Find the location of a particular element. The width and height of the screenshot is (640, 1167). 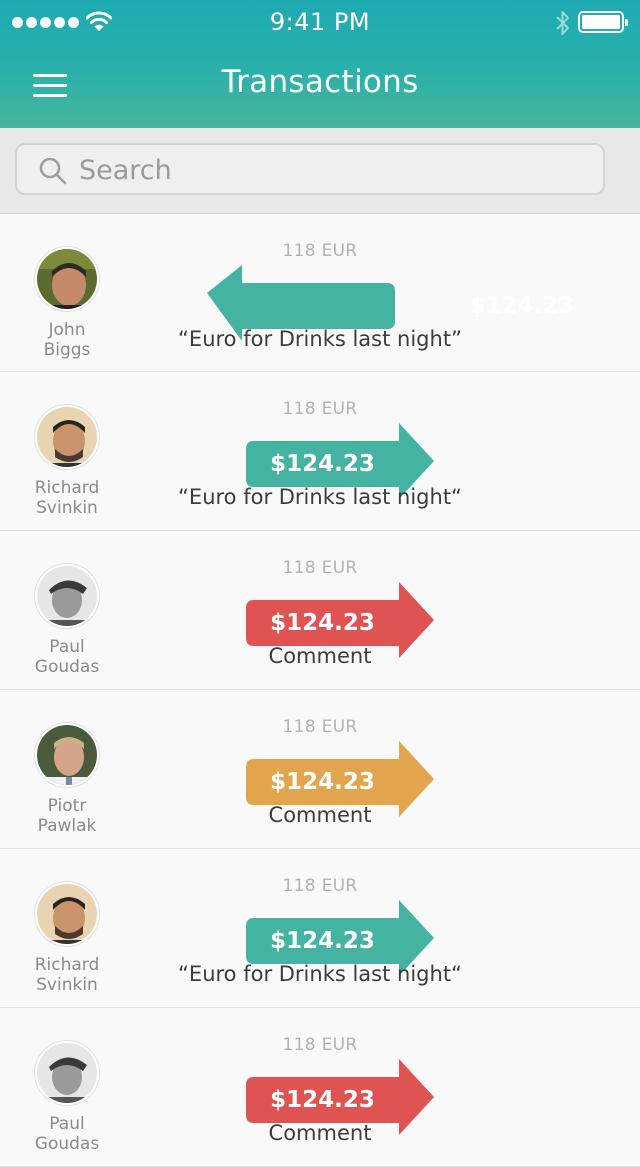

transaction-row: Piotr Pawlak 118 EUR $124.23 Comment is located at coordinates (320, 769).